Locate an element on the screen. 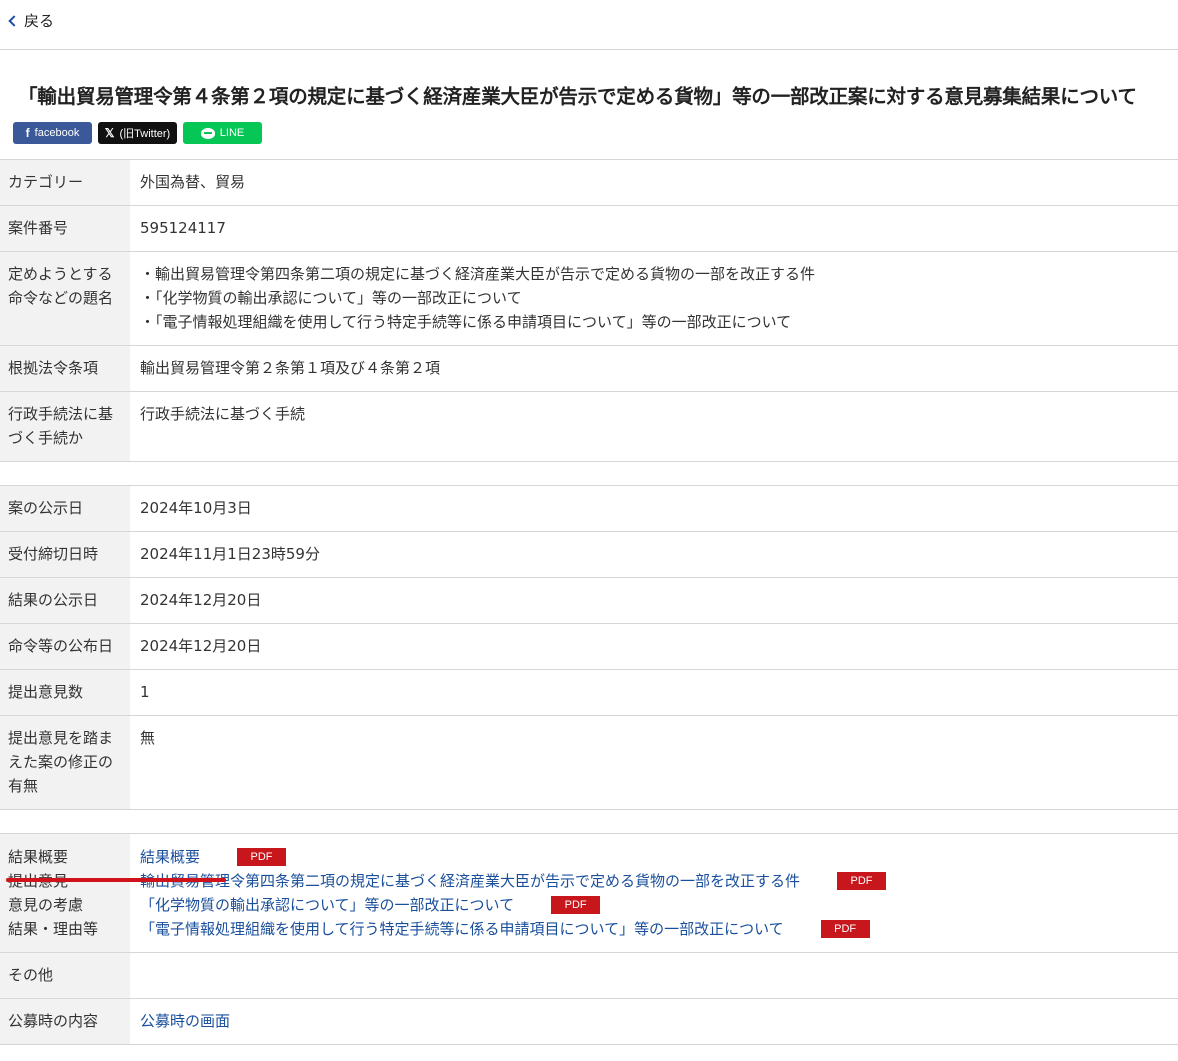 The width and height of the screenshot is (1178, 1061). top-bar: 戻る is located at coordinates (589, 25).